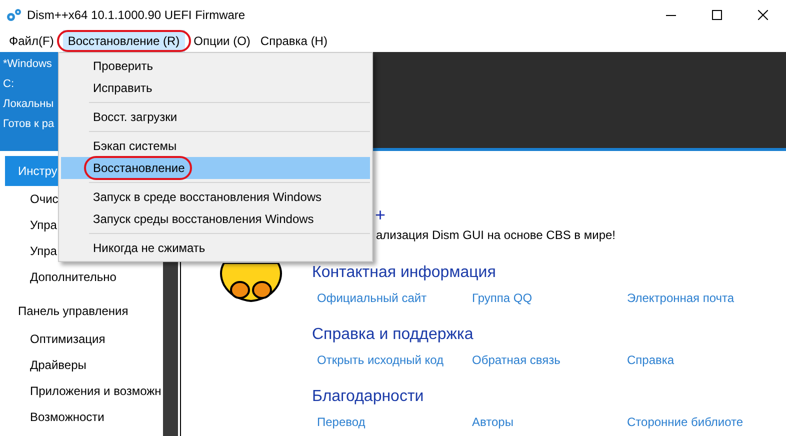 This screenshot has height=436, width=786. Describe the element at coordinates (84, 311) in the screenshot. I see `sidebar-section: Панель управления` at that location.